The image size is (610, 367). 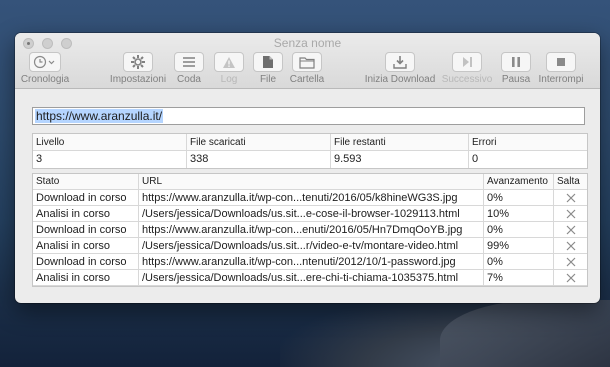 What do you see at coordinates (307, 79) in the screenshot?
I see `toolbar-label: Cartella` at bounding box center [307, 79].